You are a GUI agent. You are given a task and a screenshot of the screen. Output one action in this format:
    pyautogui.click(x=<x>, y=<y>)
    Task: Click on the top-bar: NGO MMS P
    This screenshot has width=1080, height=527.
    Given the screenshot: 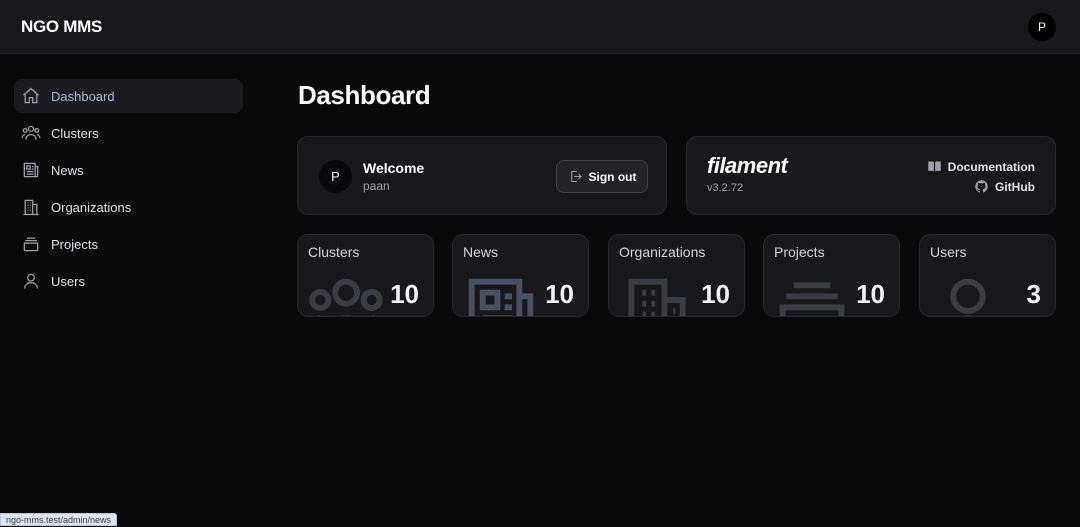 What is the action you would take?
    pyautogui.click(x=540, y=27)
    